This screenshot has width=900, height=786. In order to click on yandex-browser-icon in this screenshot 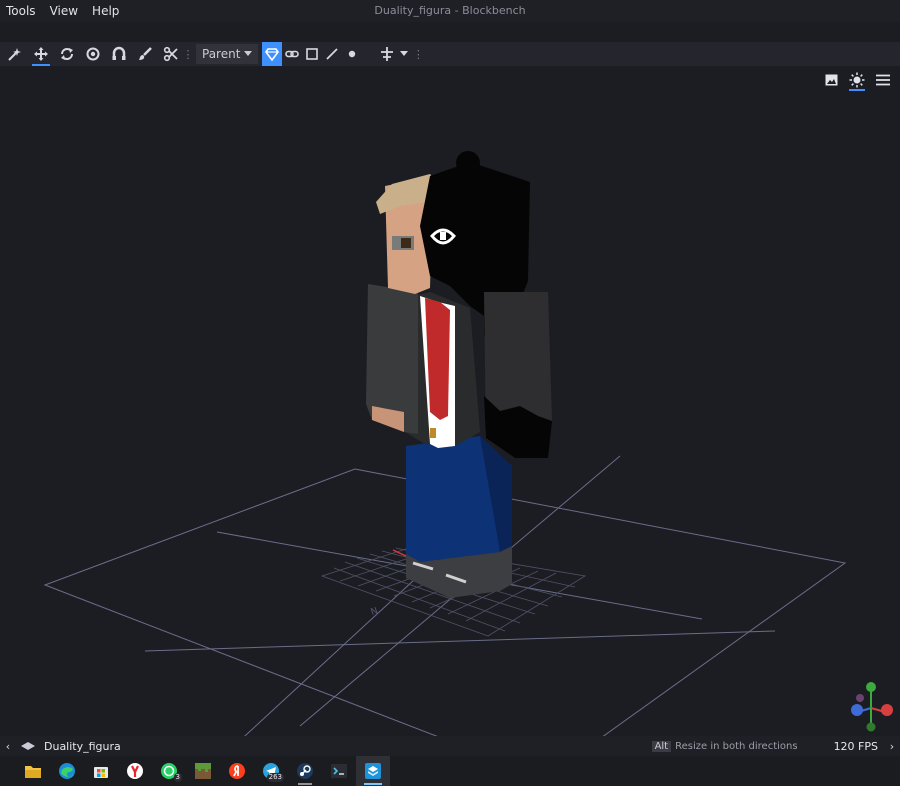, I will do `click(135, 771)`.